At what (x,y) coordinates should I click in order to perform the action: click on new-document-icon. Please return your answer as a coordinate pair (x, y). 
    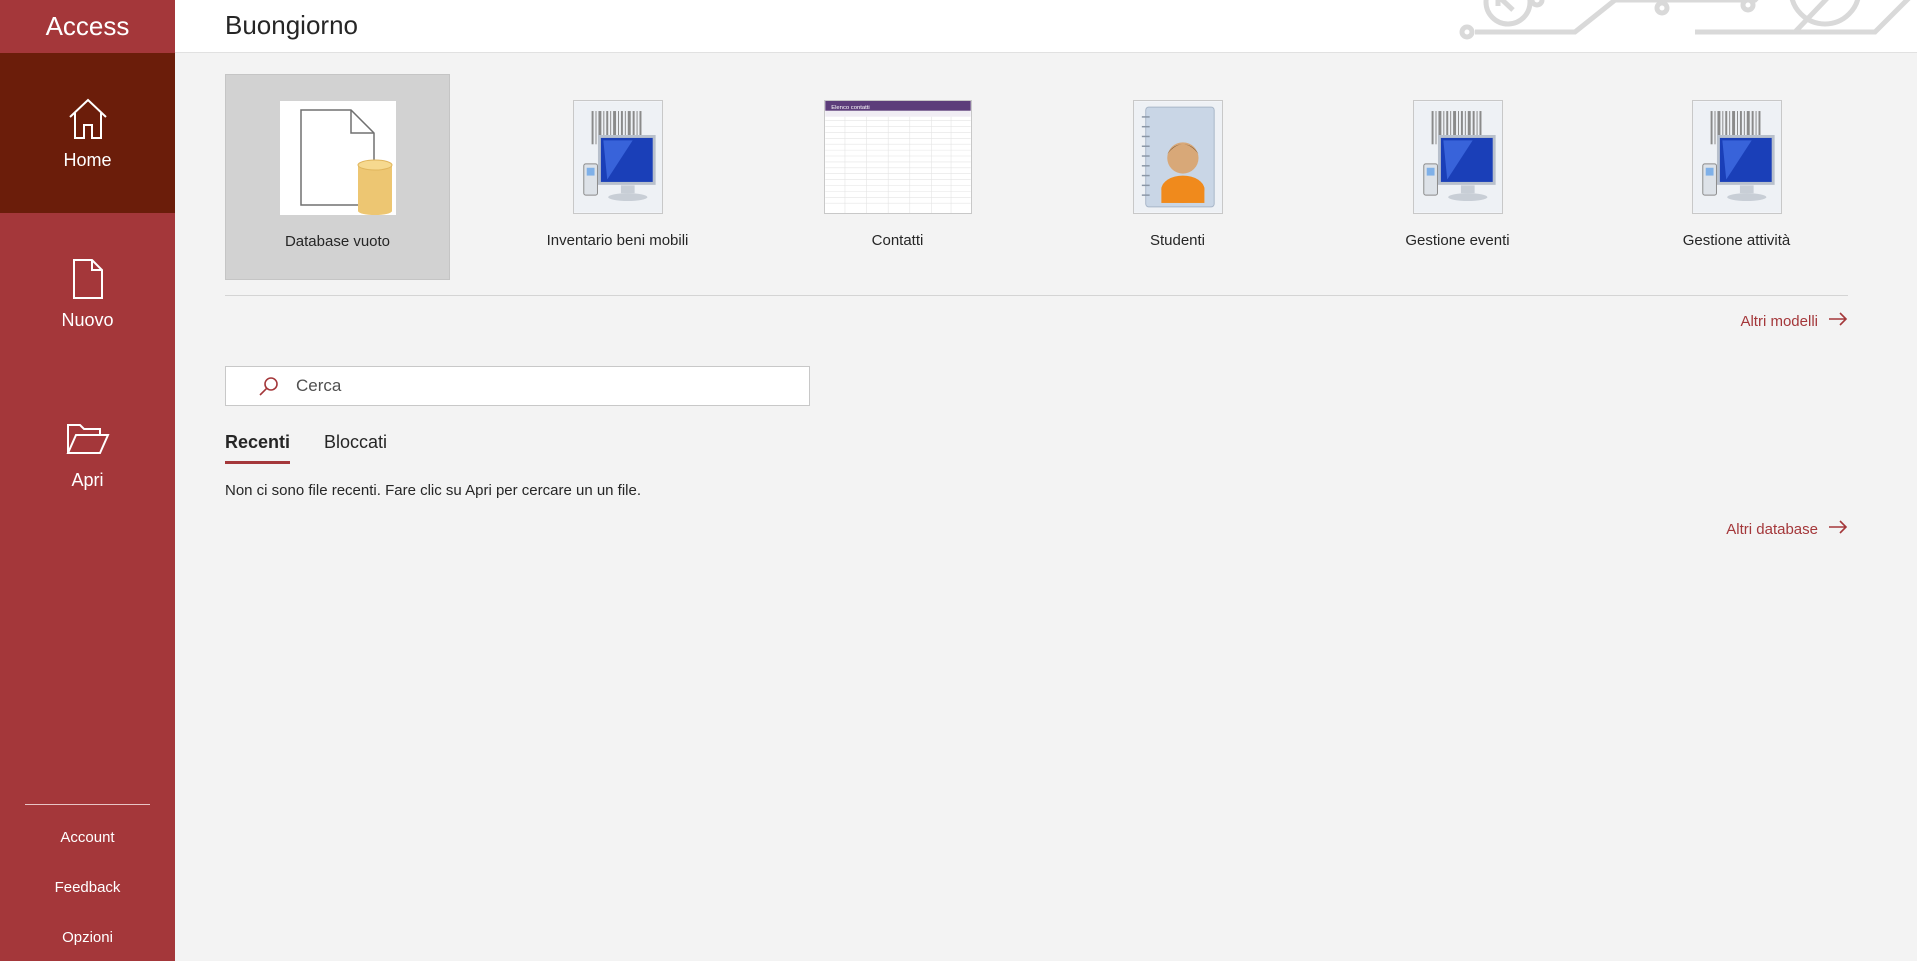
    Looking at the image, I should click on (88, 279).